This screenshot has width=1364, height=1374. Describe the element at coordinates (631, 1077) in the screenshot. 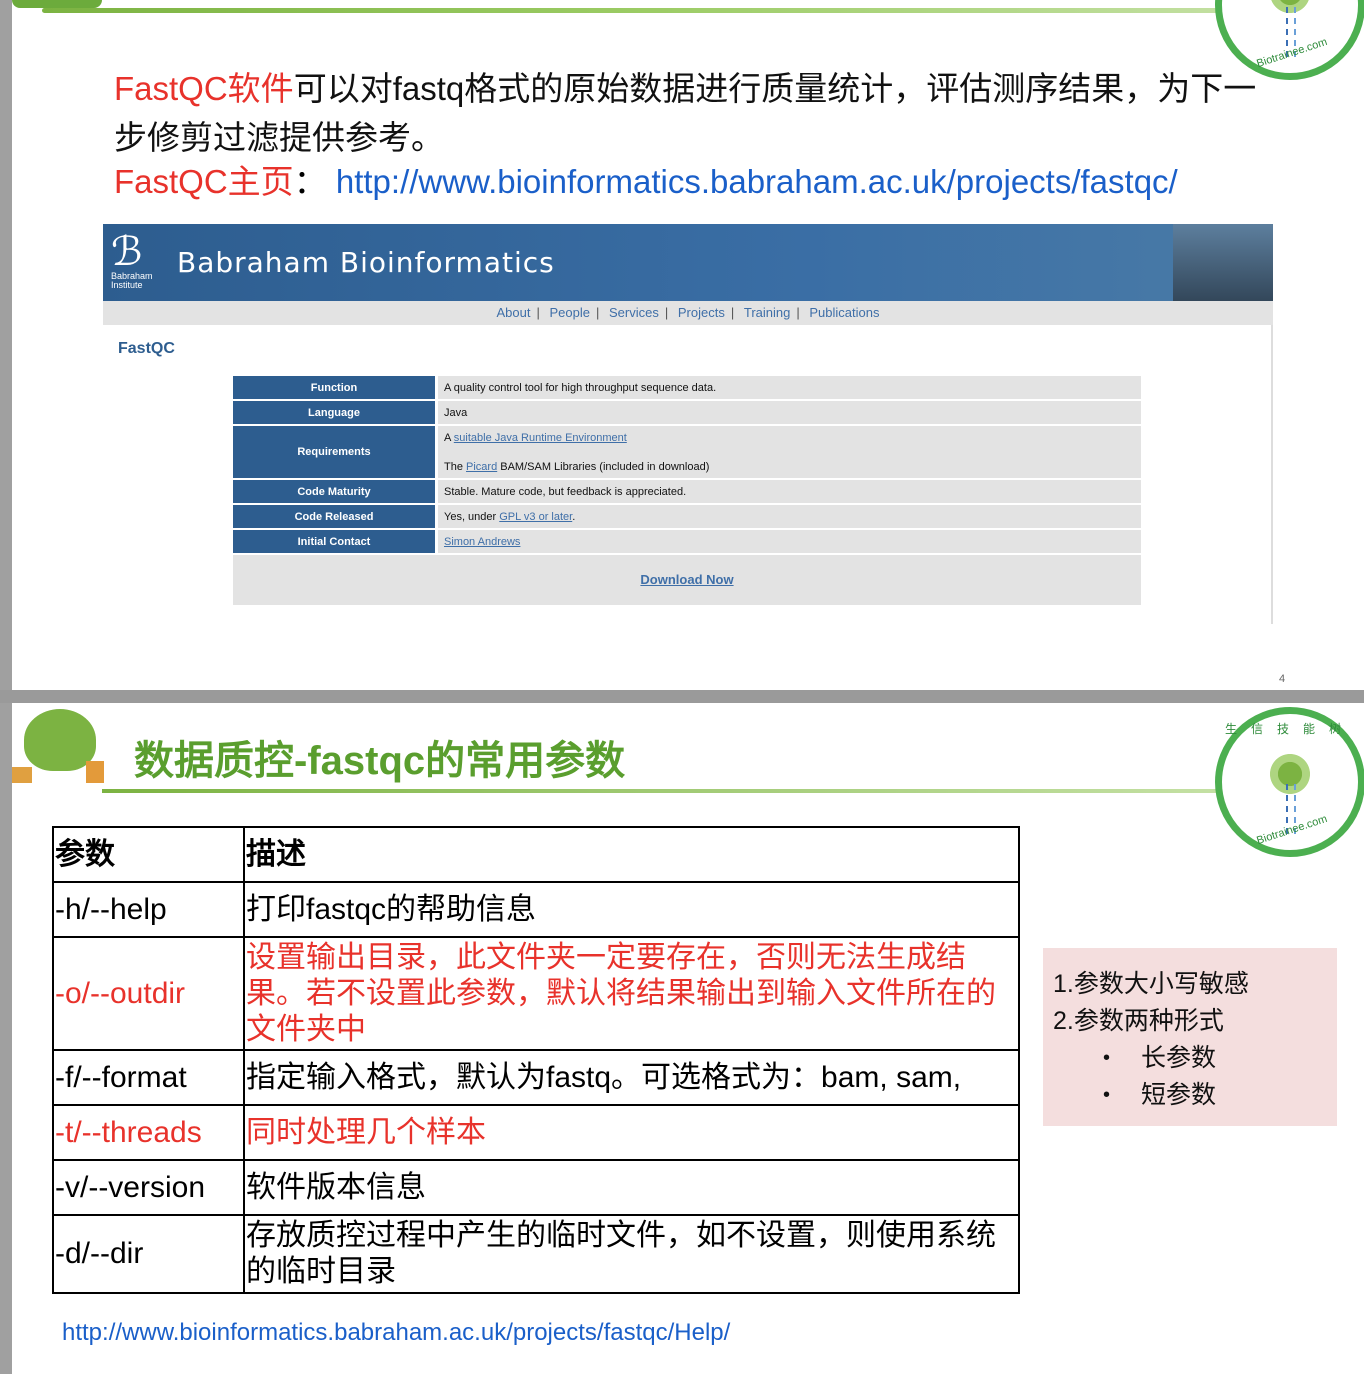

I see `desc-cell: 指定输入格式，默认为fastq。可选格式为：bam, sam,` at that location.